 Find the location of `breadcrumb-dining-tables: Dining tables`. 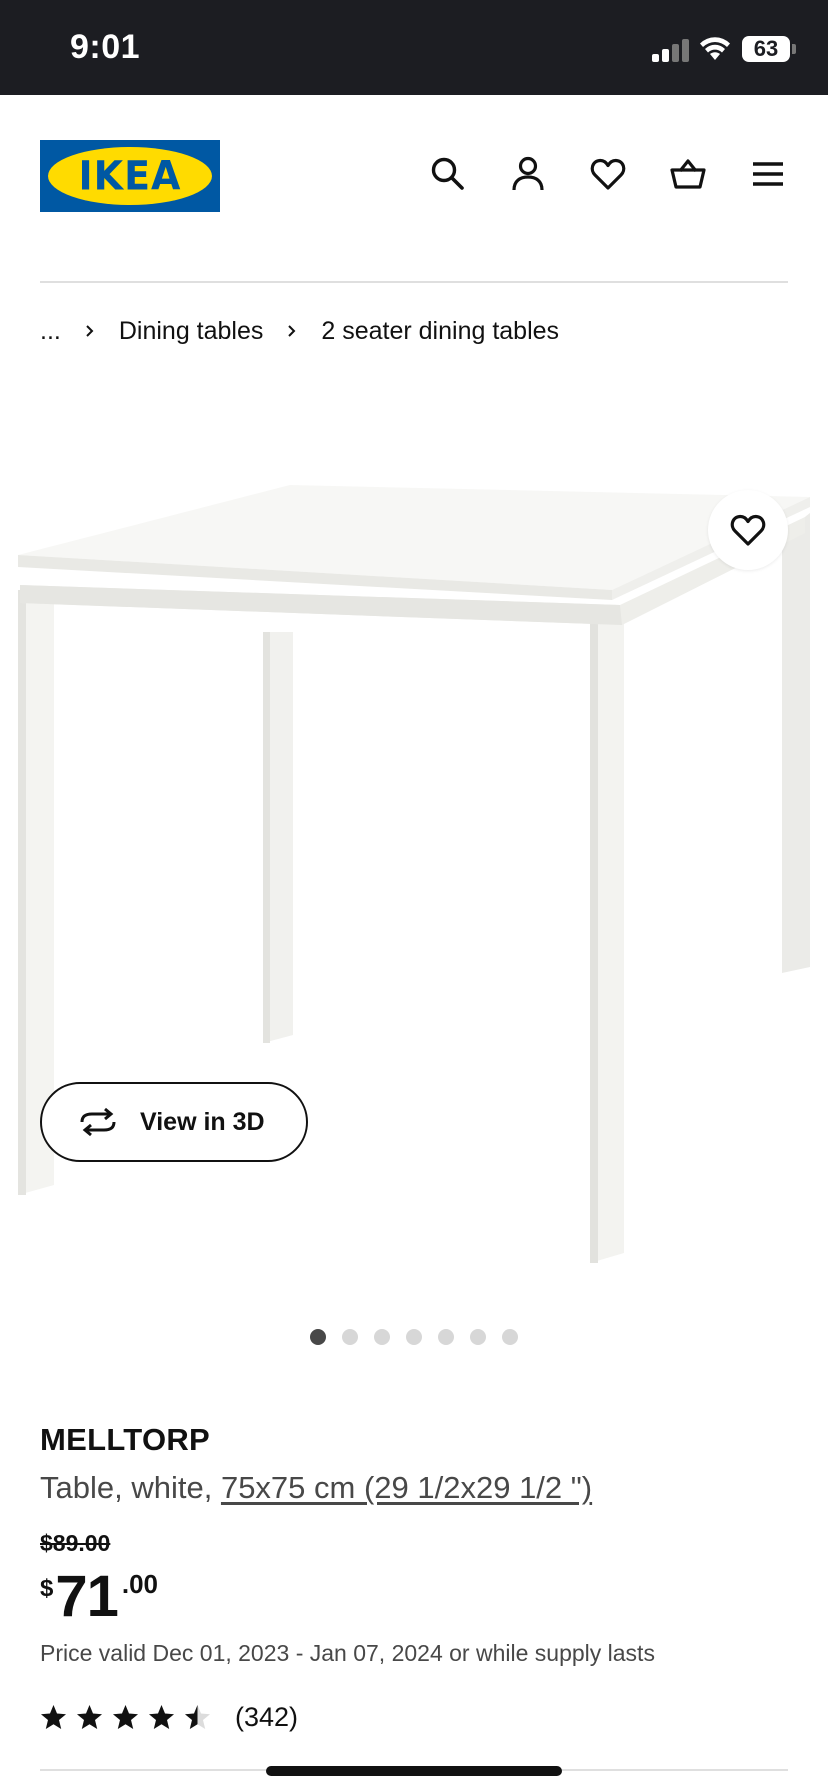

breadcrumb-dining-tables: Dining tables is located at coordinates (191, 331).